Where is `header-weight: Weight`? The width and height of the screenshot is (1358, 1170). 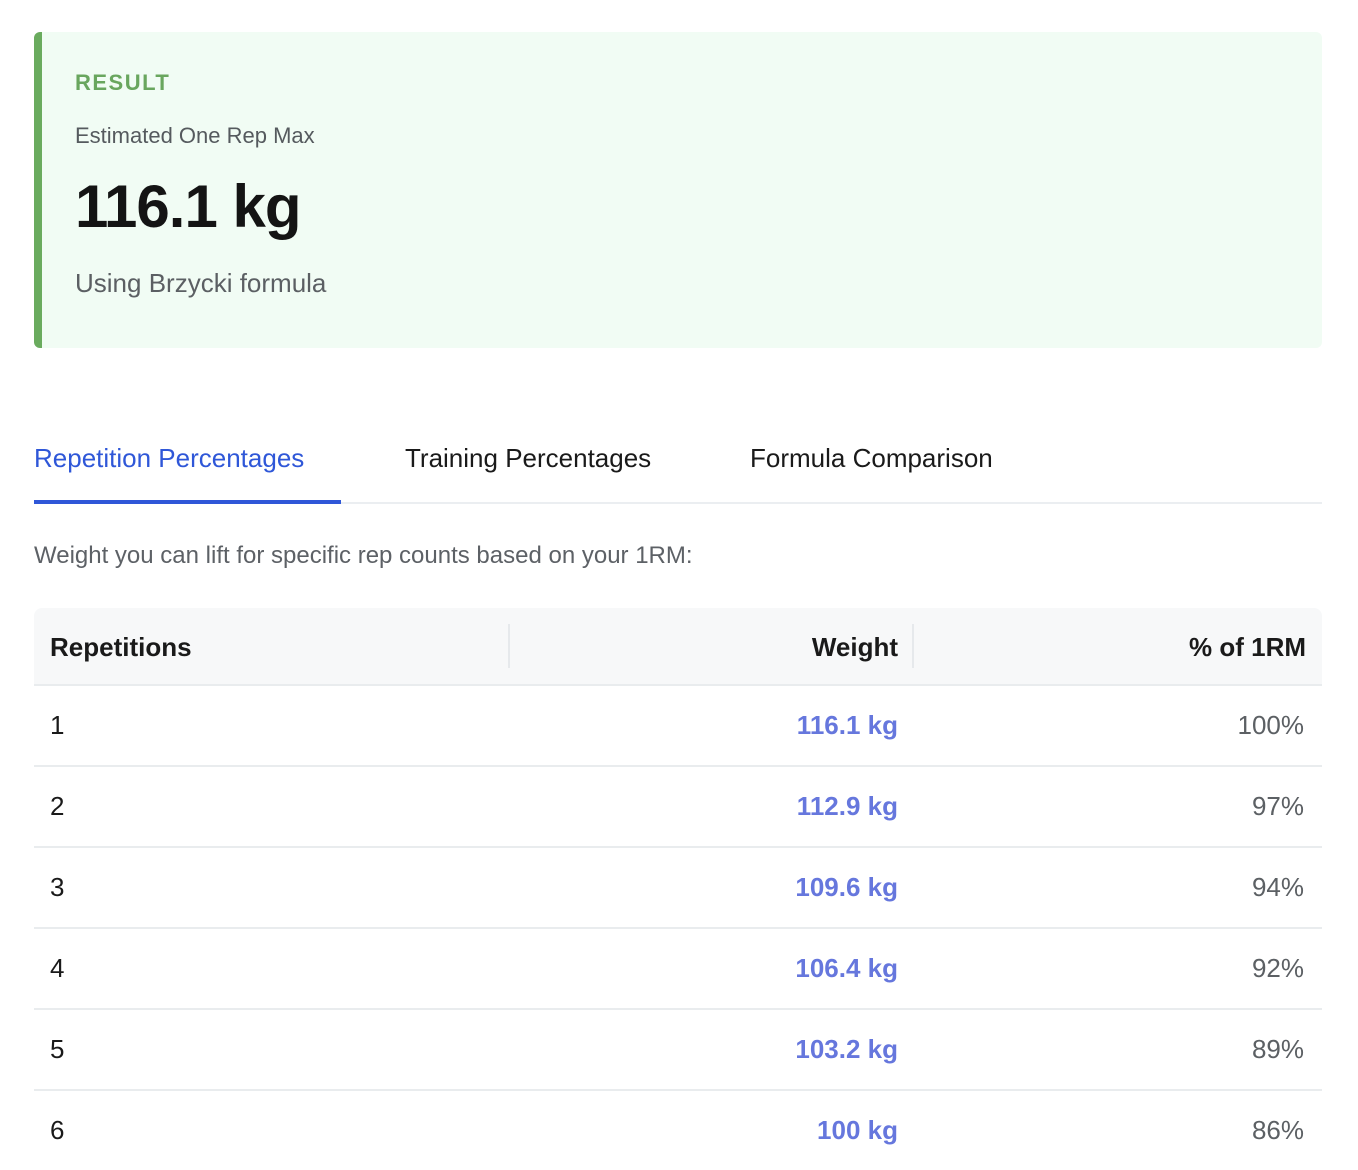
header-weight: Weight is located at coordinates (854, 647).